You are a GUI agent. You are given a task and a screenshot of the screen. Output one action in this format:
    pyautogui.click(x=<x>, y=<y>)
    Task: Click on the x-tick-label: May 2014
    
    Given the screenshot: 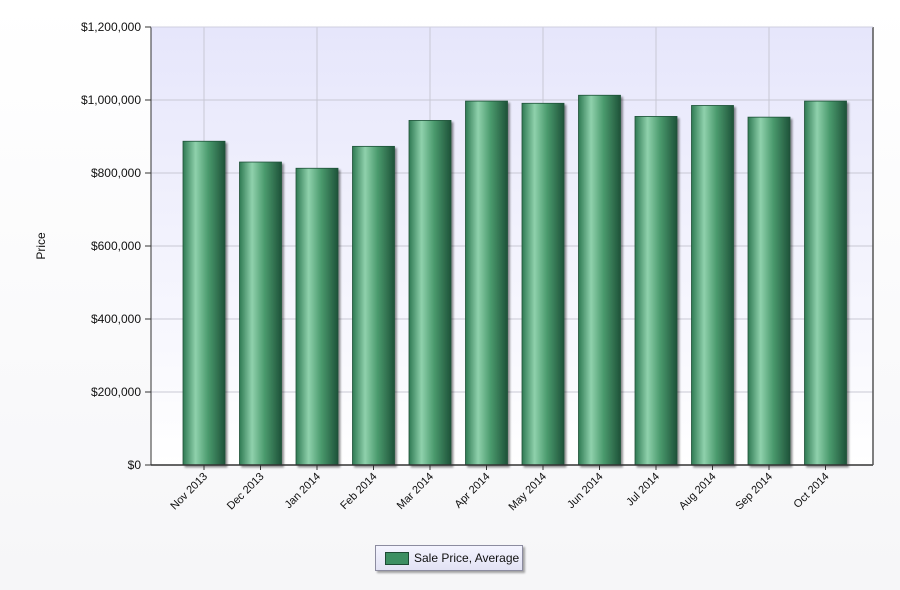 What is the action you would take?
    pyautogui.click(x=527, y=492)
    